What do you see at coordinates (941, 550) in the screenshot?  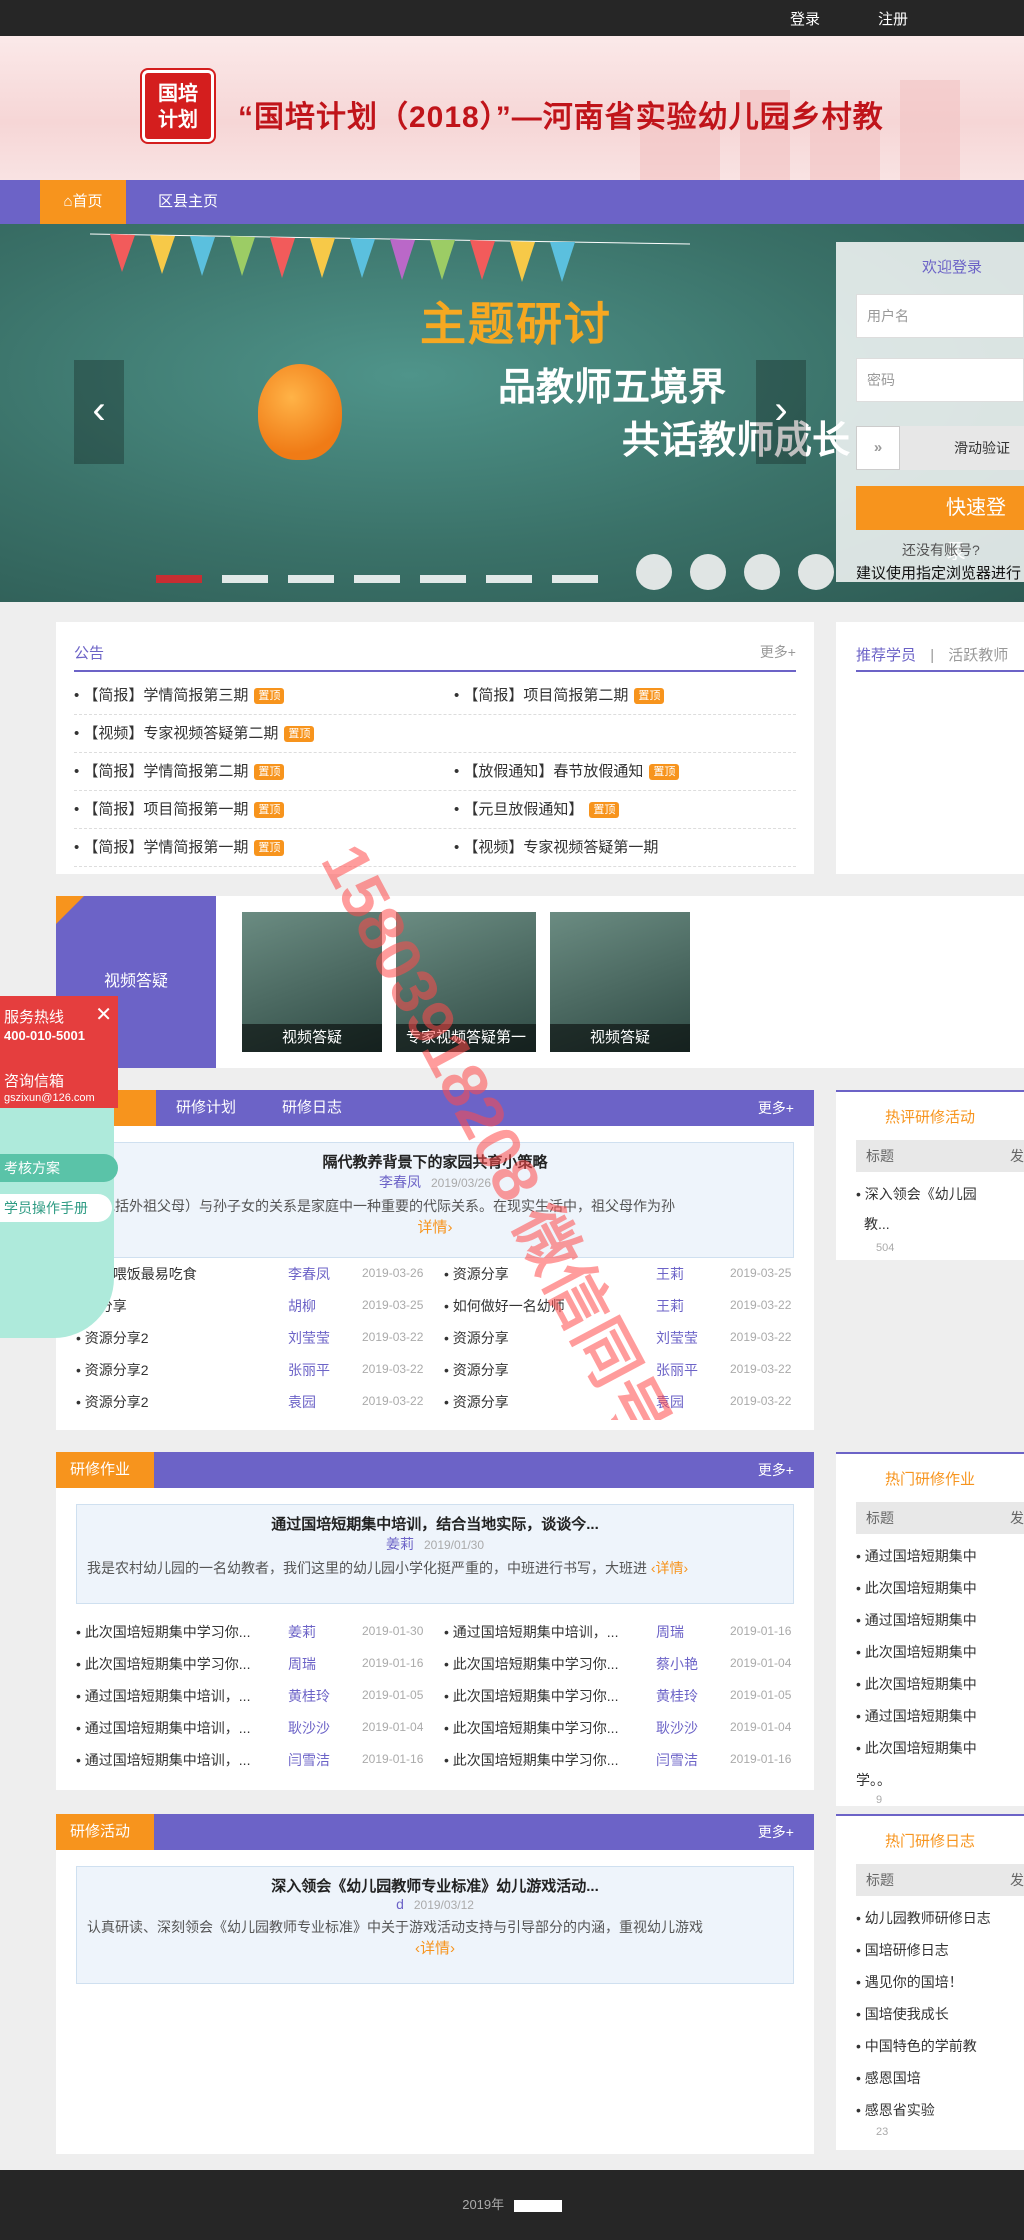 I see `no-account-link: 还没有账号?` at bounding box center [941, 550].